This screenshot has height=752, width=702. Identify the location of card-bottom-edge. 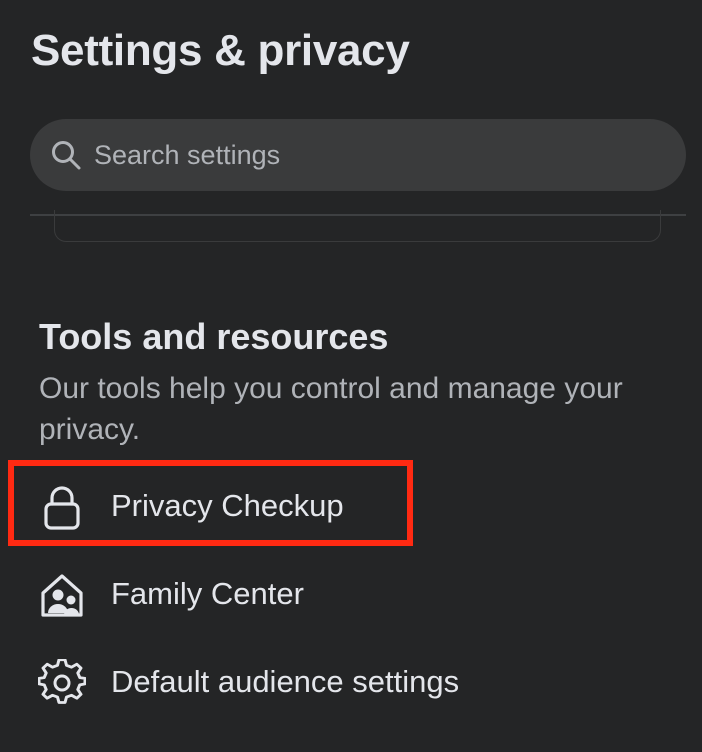
(357, 226).